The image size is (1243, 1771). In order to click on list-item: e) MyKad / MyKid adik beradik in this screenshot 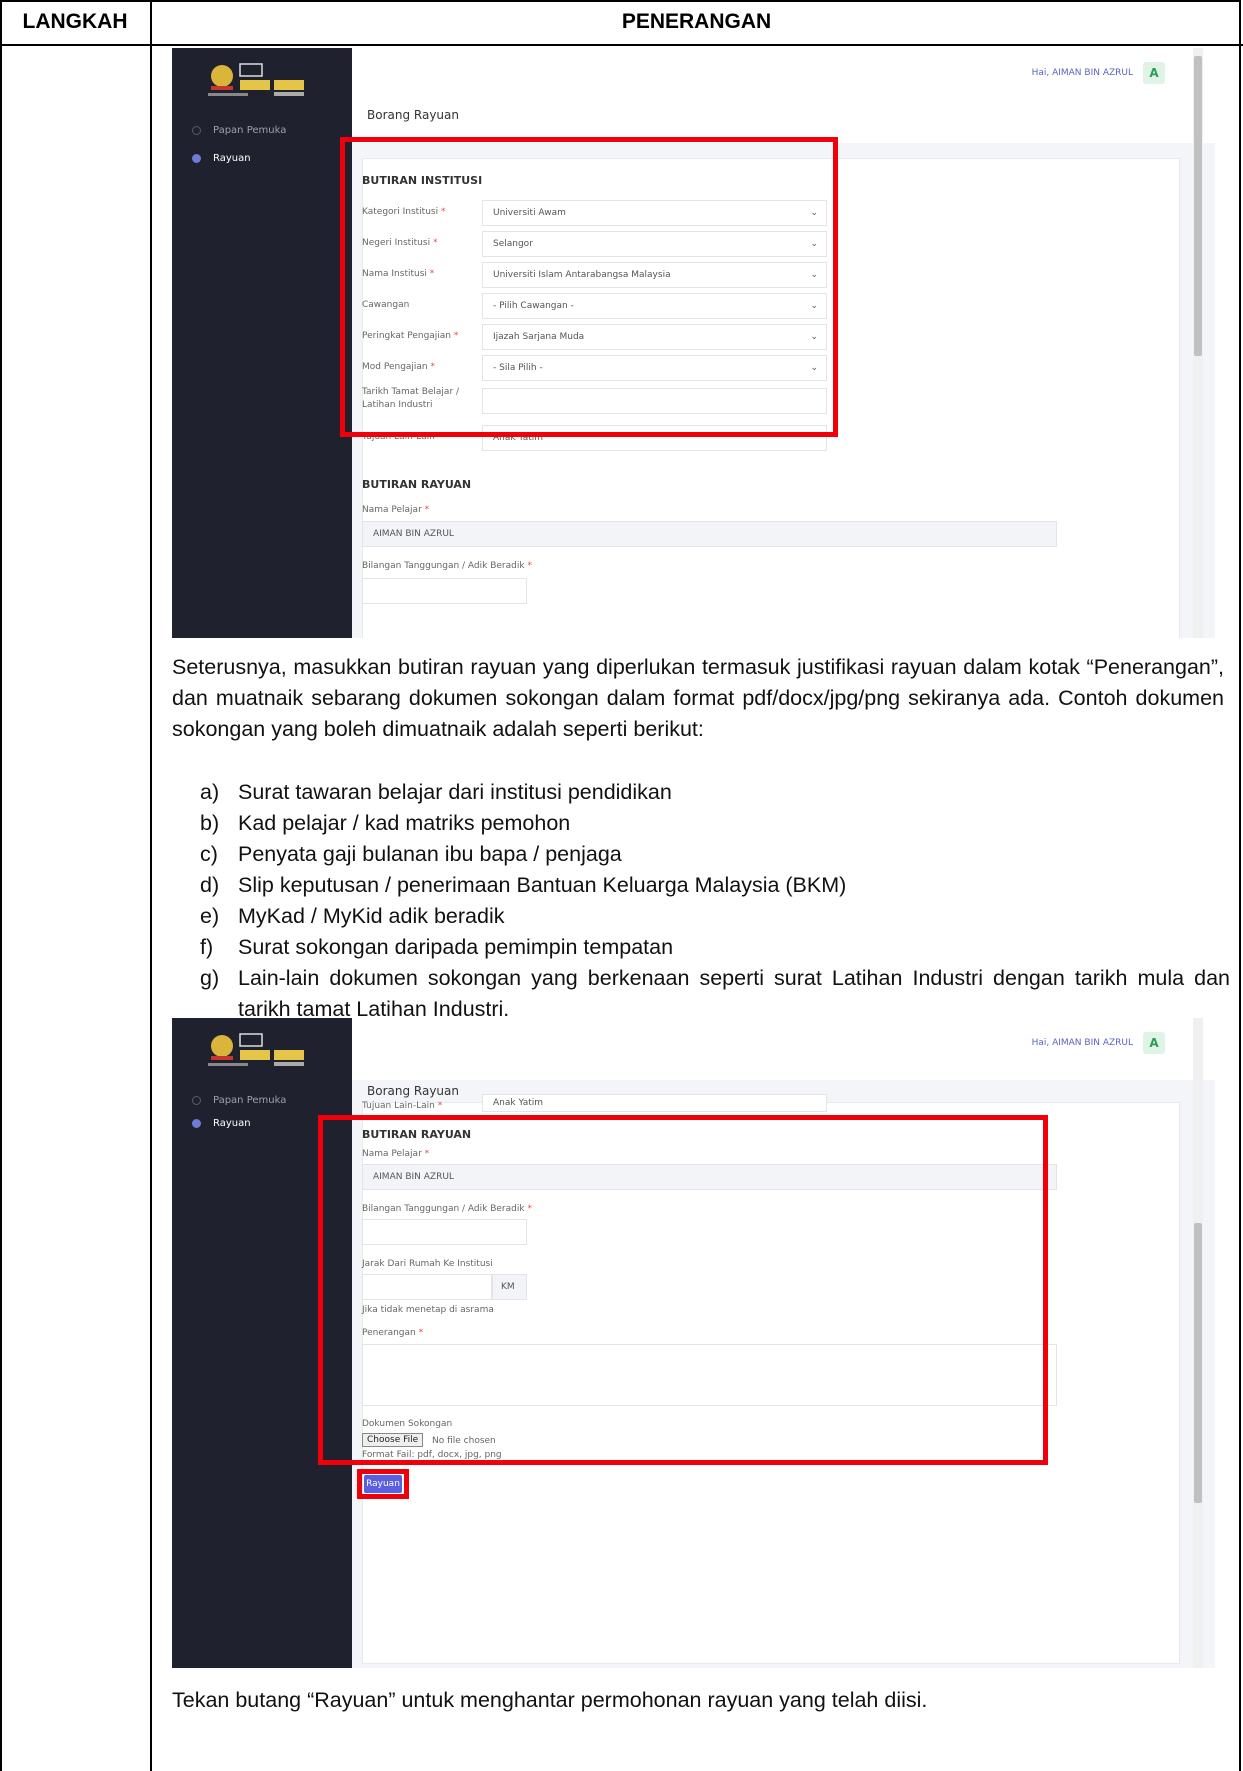, I will do `click(352, 916)`.